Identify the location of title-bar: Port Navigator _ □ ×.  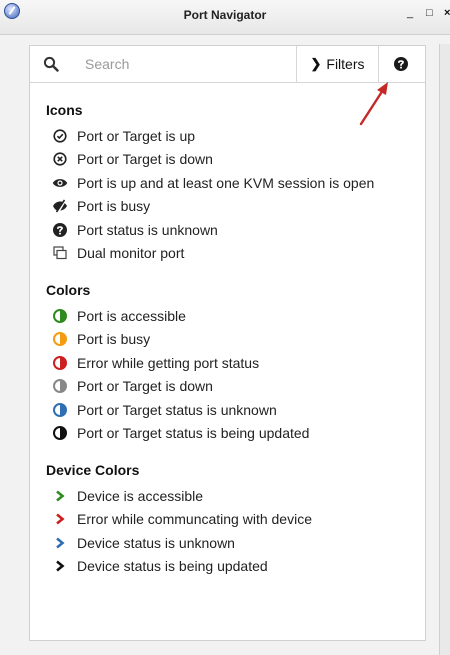
(225, 17).